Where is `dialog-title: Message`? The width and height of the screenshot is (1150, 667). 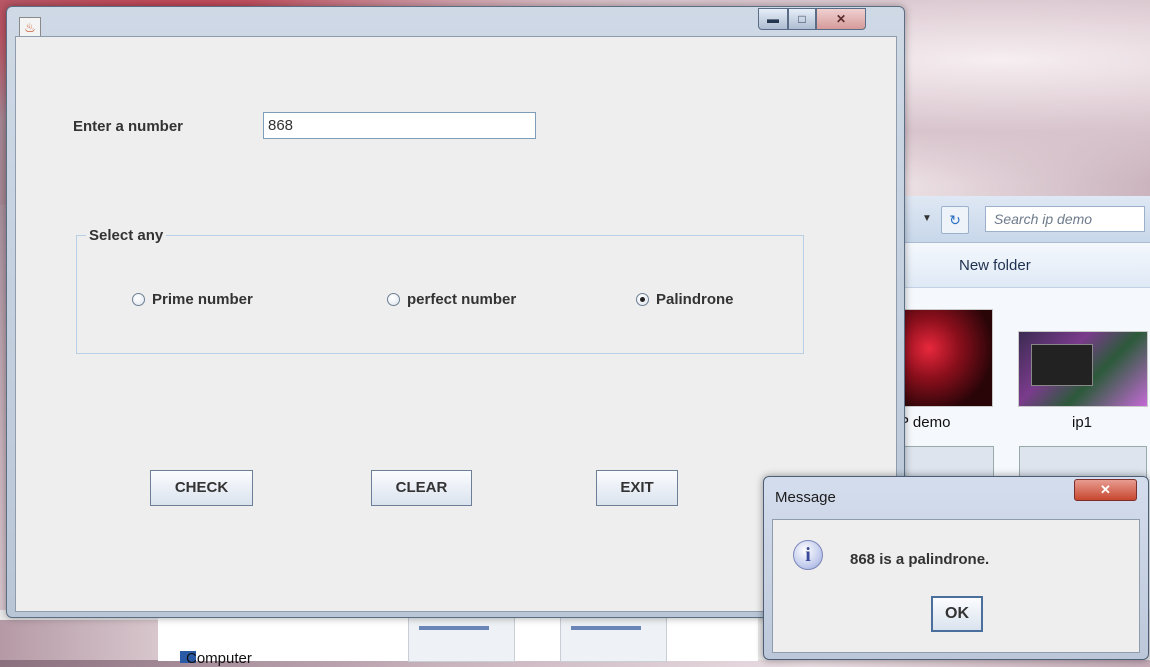 dialog-title: Message is located at coordinates (805, 497).